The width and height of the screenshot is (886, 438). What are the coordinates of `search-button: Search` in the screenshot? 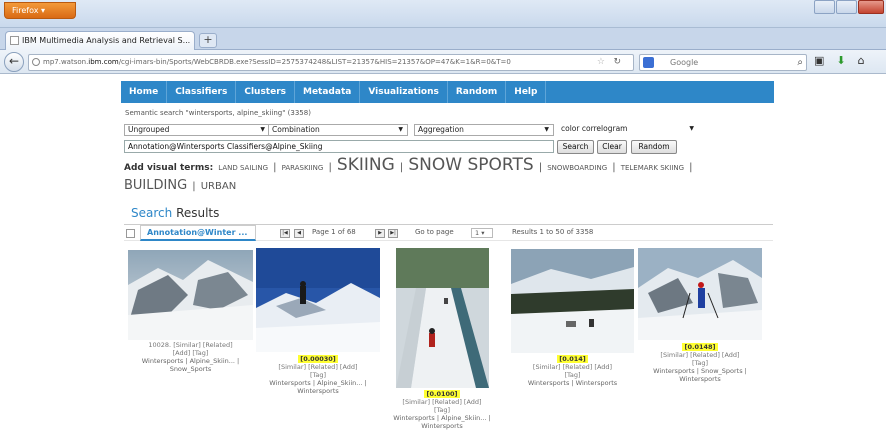 It's located at (575, 147).